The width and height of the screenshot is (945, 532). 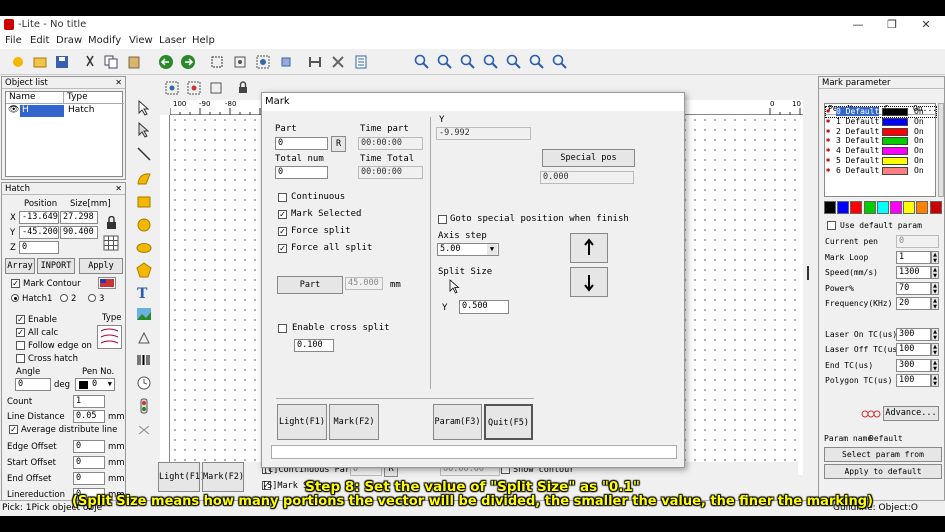 I want to click on laser-on-spinner: ▲ ▼, so click(x=935, y=334).